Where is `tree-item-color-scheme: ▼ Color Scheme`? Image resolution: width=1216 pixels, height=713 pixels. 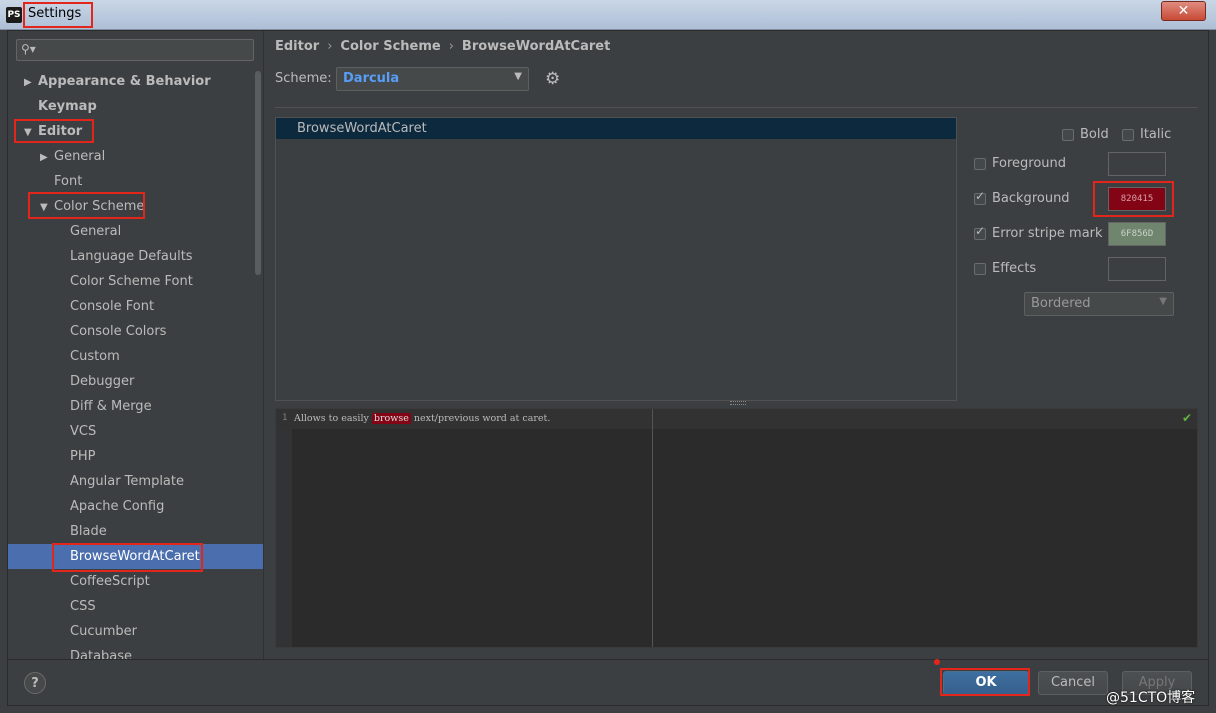 tree-item-color-scheme: ▼ Color Scheme is located at coordinates (135, 206).